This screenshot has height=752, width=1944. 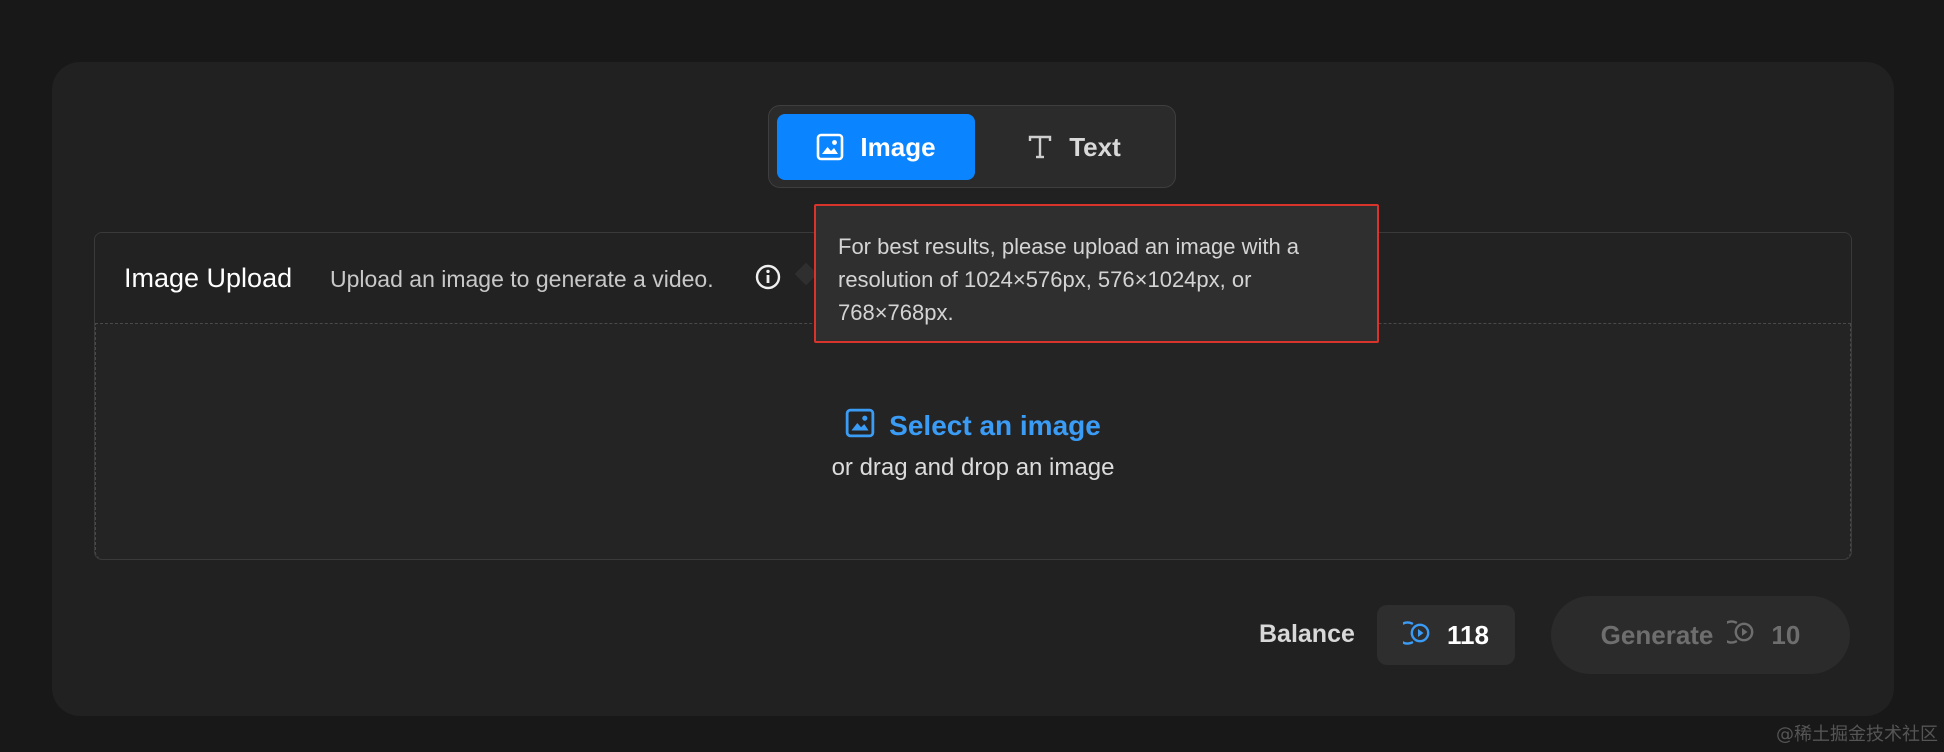 What do you see at coordinates (522, 279) in the screenshot?
I see `upload-description: Upload an image to generate a video.` at bounding box center [522, 279].